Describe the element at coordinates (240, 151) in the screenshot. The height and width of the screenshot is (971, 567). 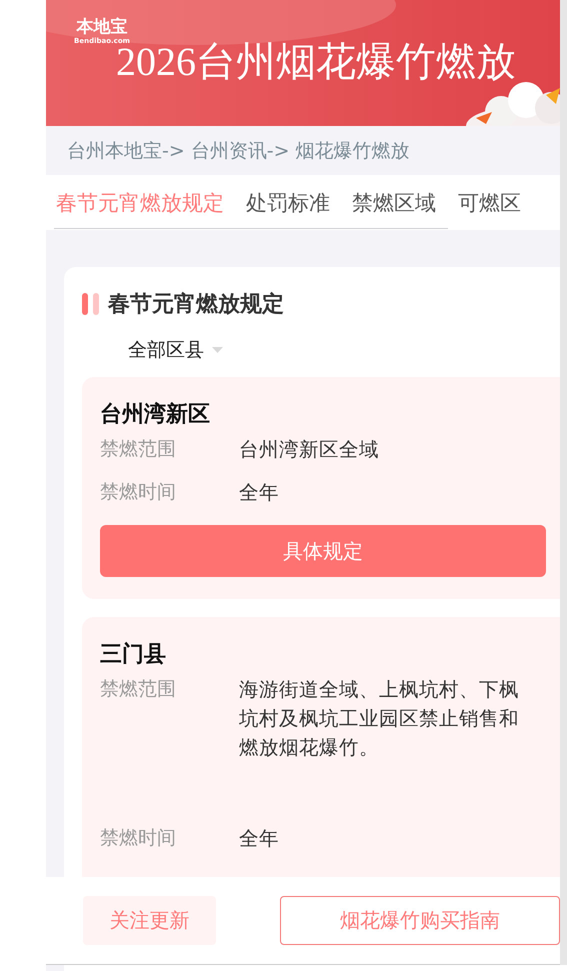
I see `breadcrumb-link: 台州资讯->` at that location.